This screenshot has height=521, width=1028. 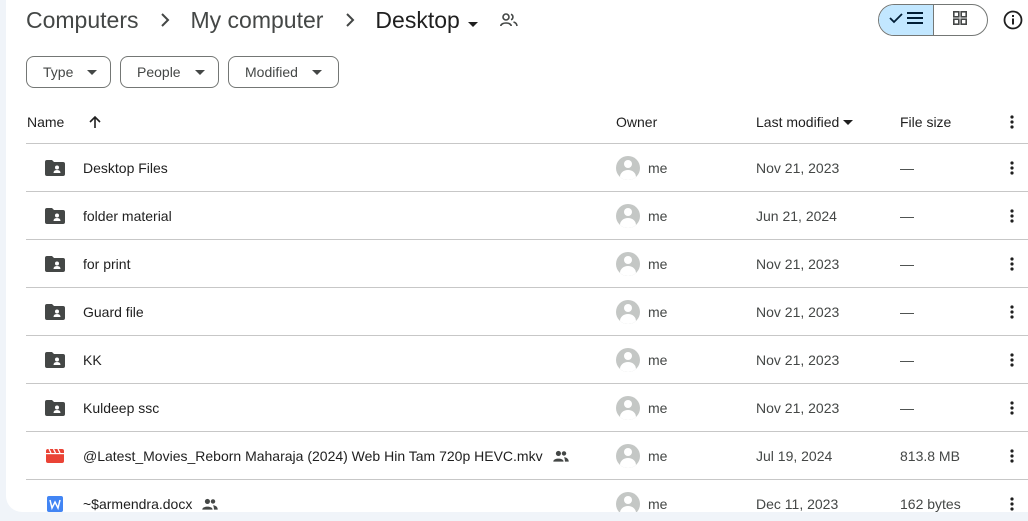 I want to click on file-size-cell: 813.8 MB, so click(x=930, y=456).